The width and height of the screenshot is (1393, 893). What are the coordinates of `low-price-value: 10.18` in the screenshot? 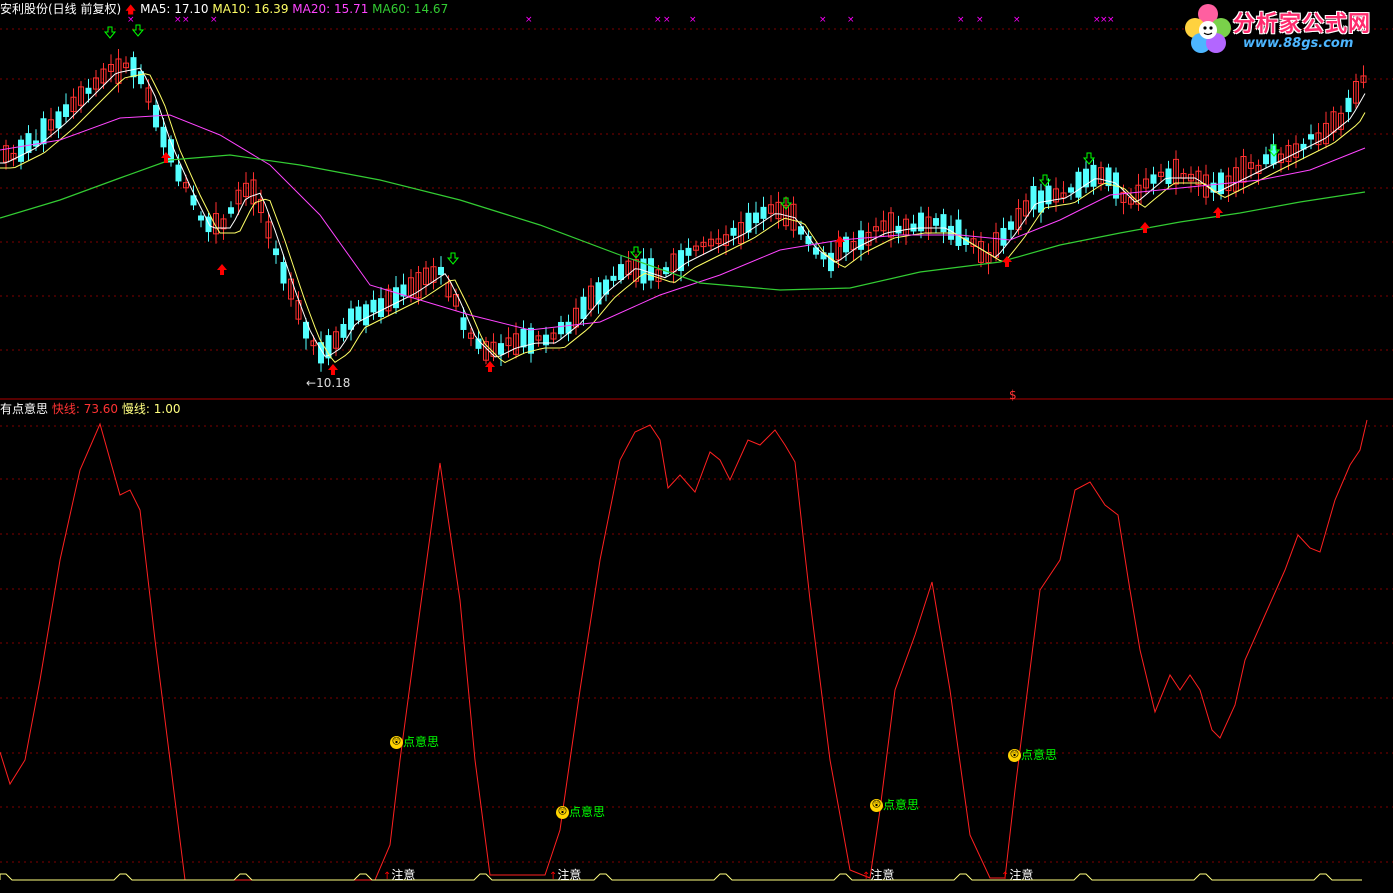 It's located at (333, 383).